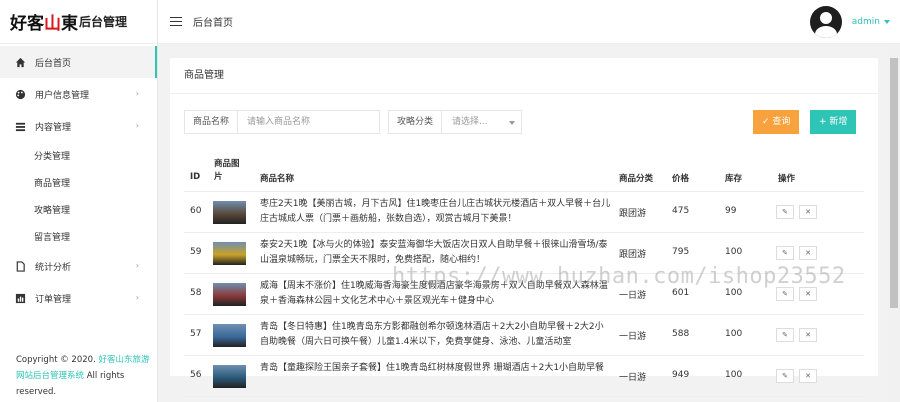 This screenshot has height=402, width=900. What do you see at coordinates (20, 62) in the screenshot?
I see `home-icon` at bounding box center [20, 62].